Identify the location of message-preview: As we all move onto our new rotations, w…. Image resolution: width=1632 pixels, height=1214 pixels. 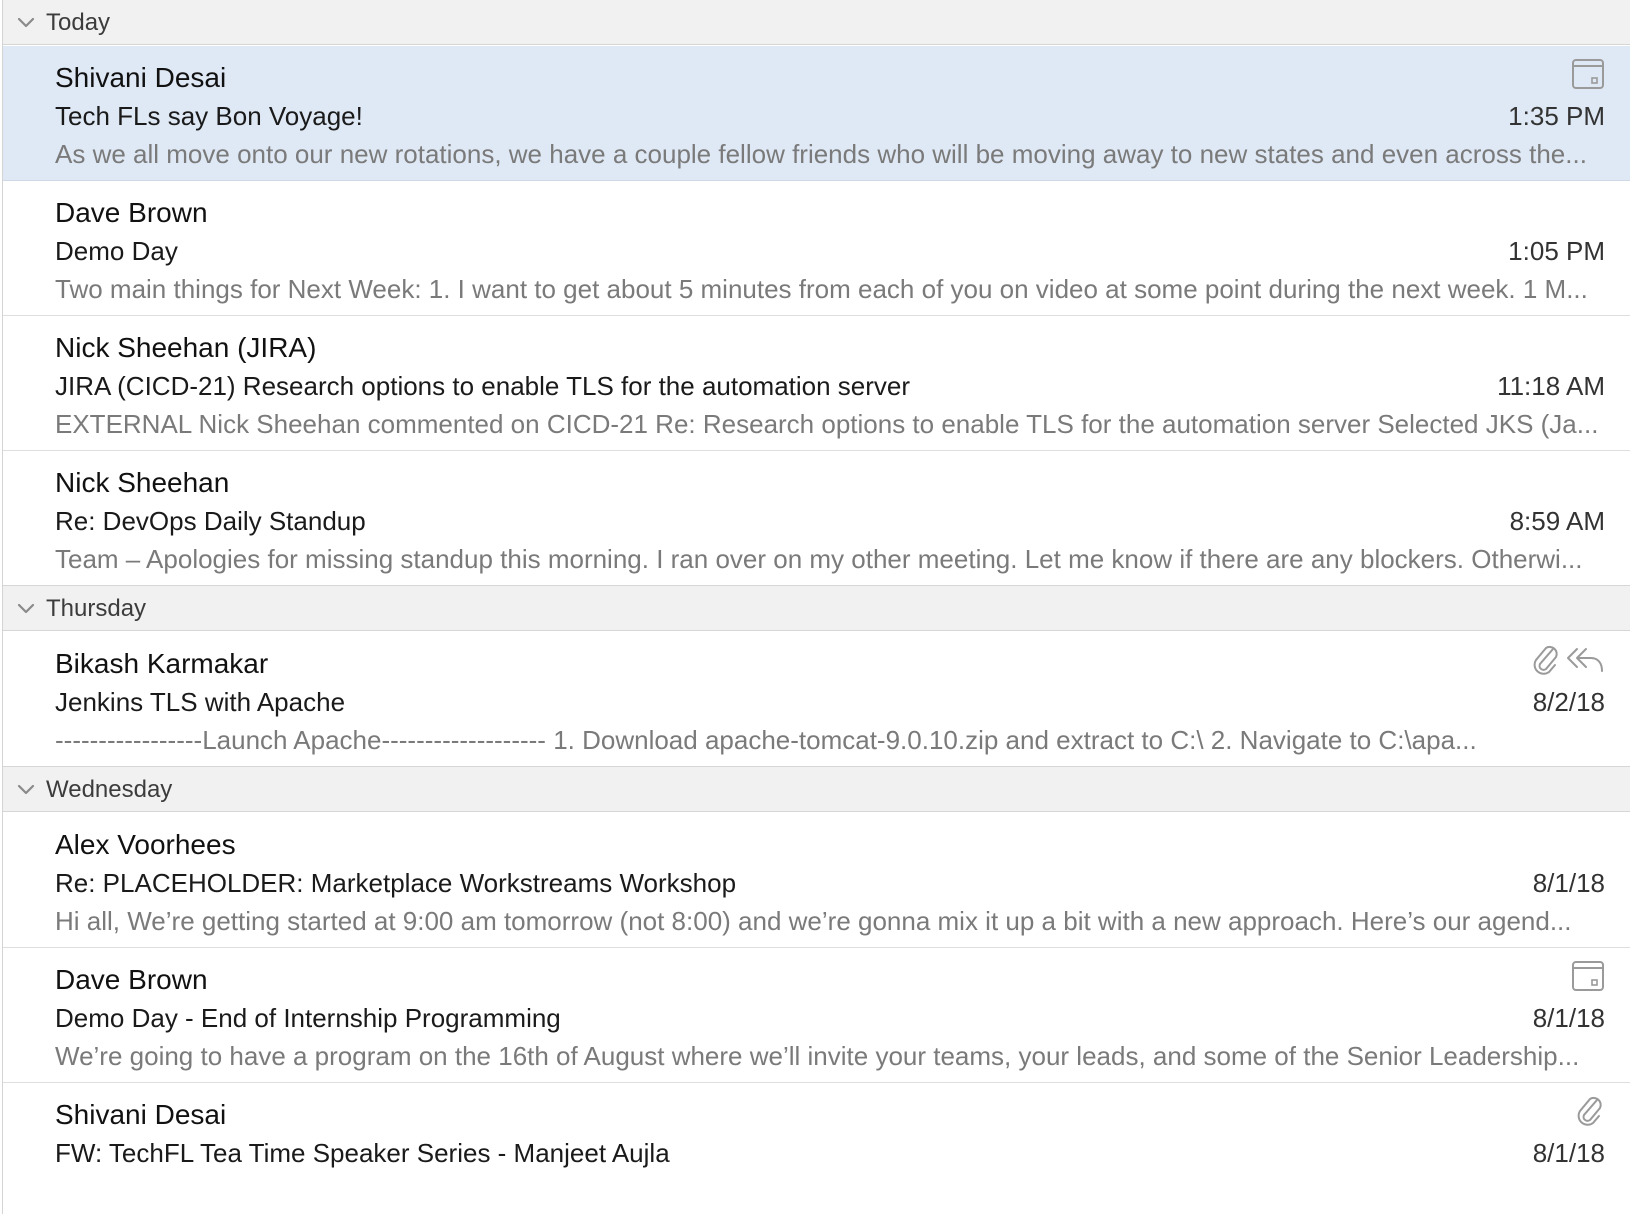
(821, 154).